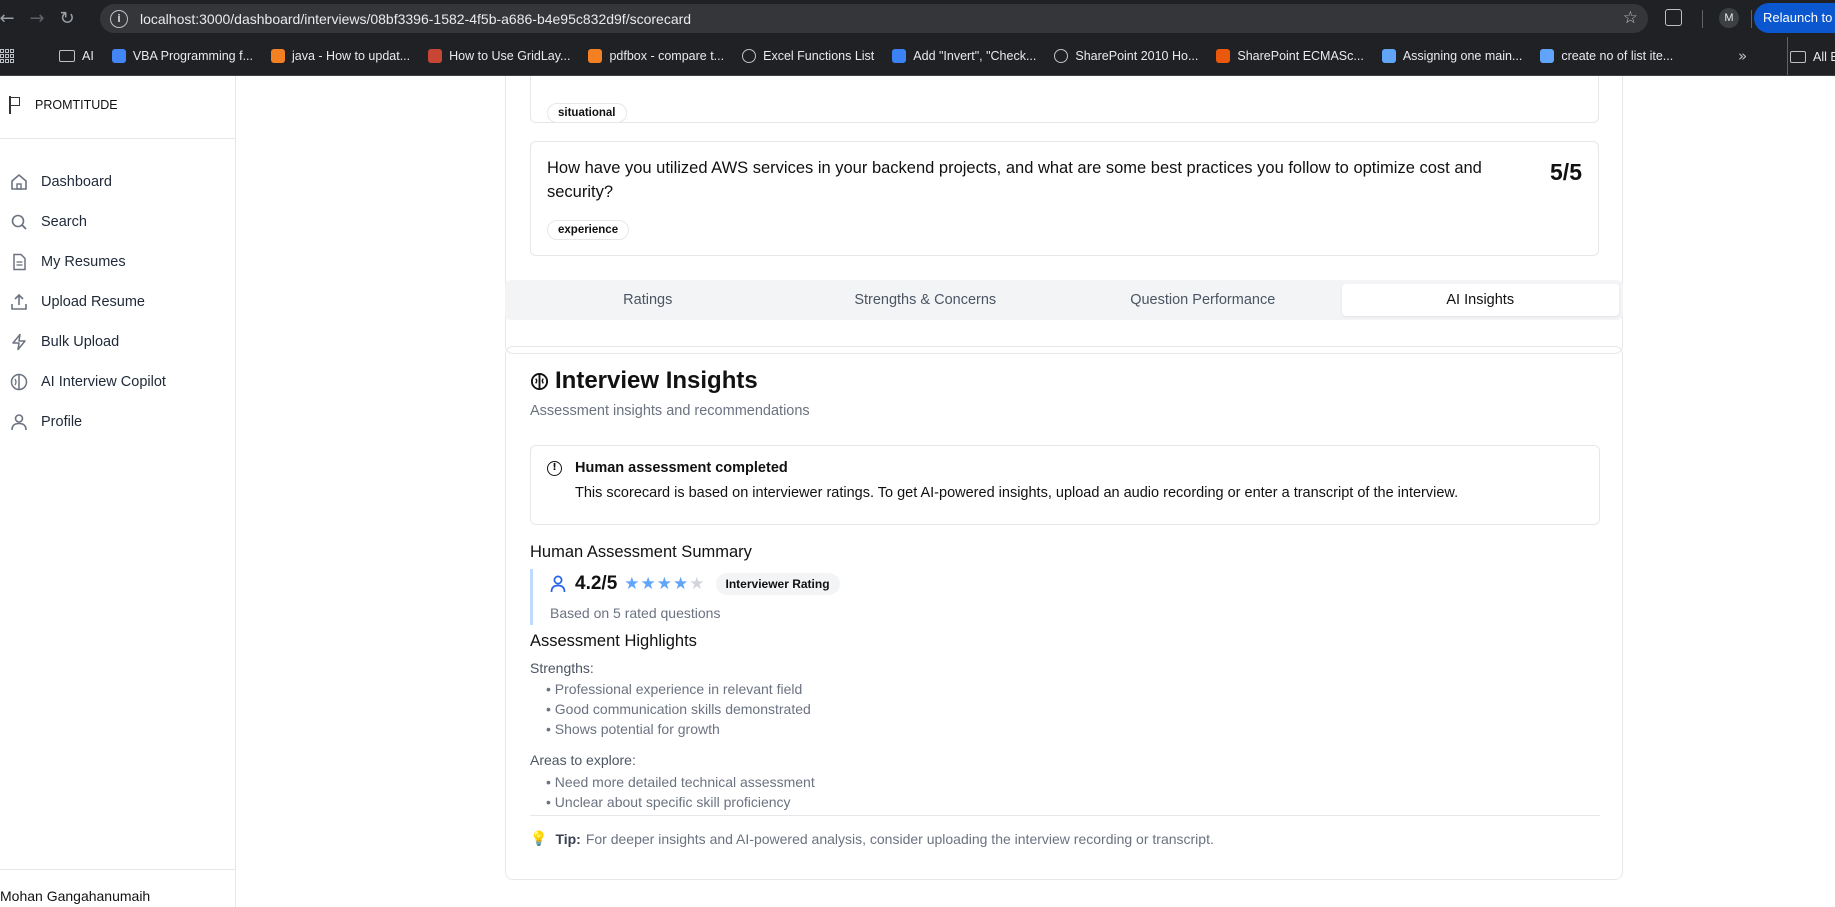  Describe the element at coordinates (1203, 300) in the screenshot. I see `tab-question-performance: Question Performance` at that location.